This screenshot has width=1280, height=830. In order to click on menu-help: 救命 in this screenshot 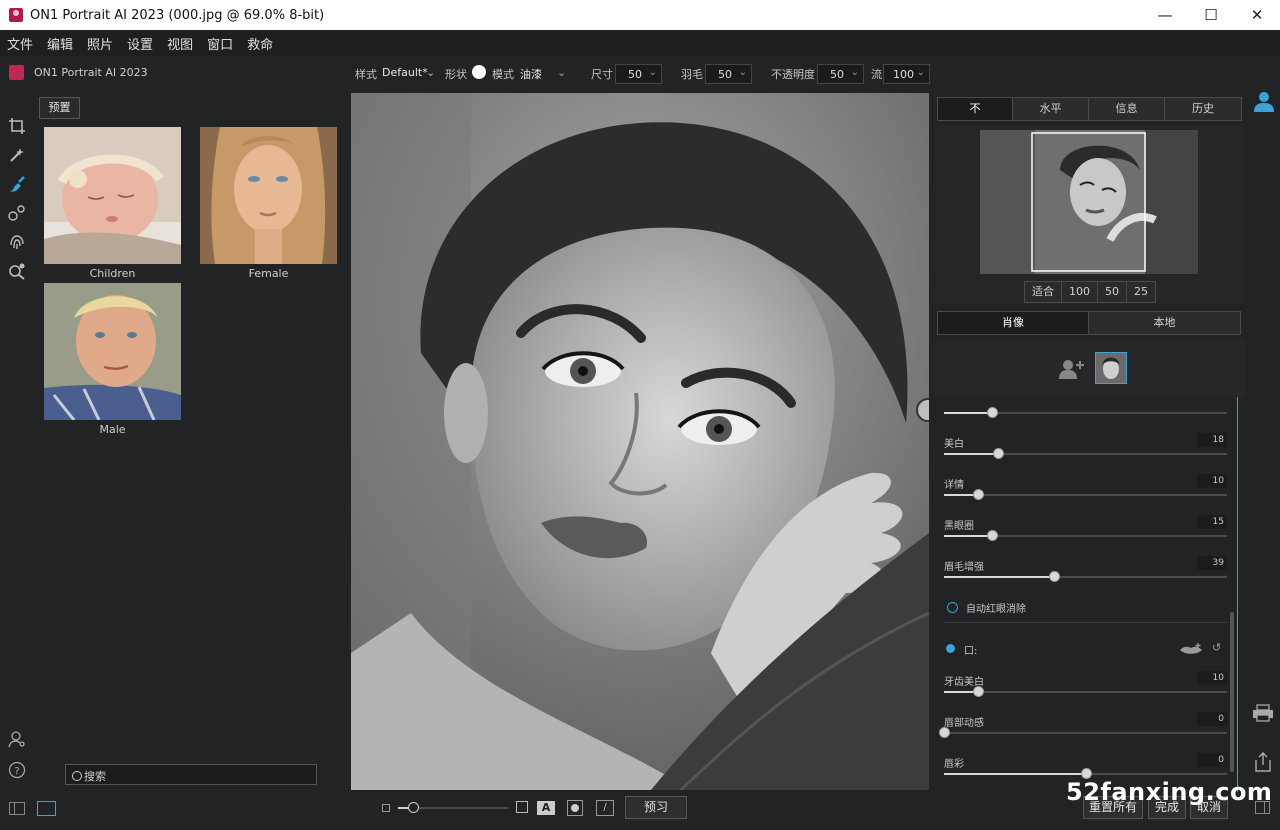, I will do `click(260, 43)`.